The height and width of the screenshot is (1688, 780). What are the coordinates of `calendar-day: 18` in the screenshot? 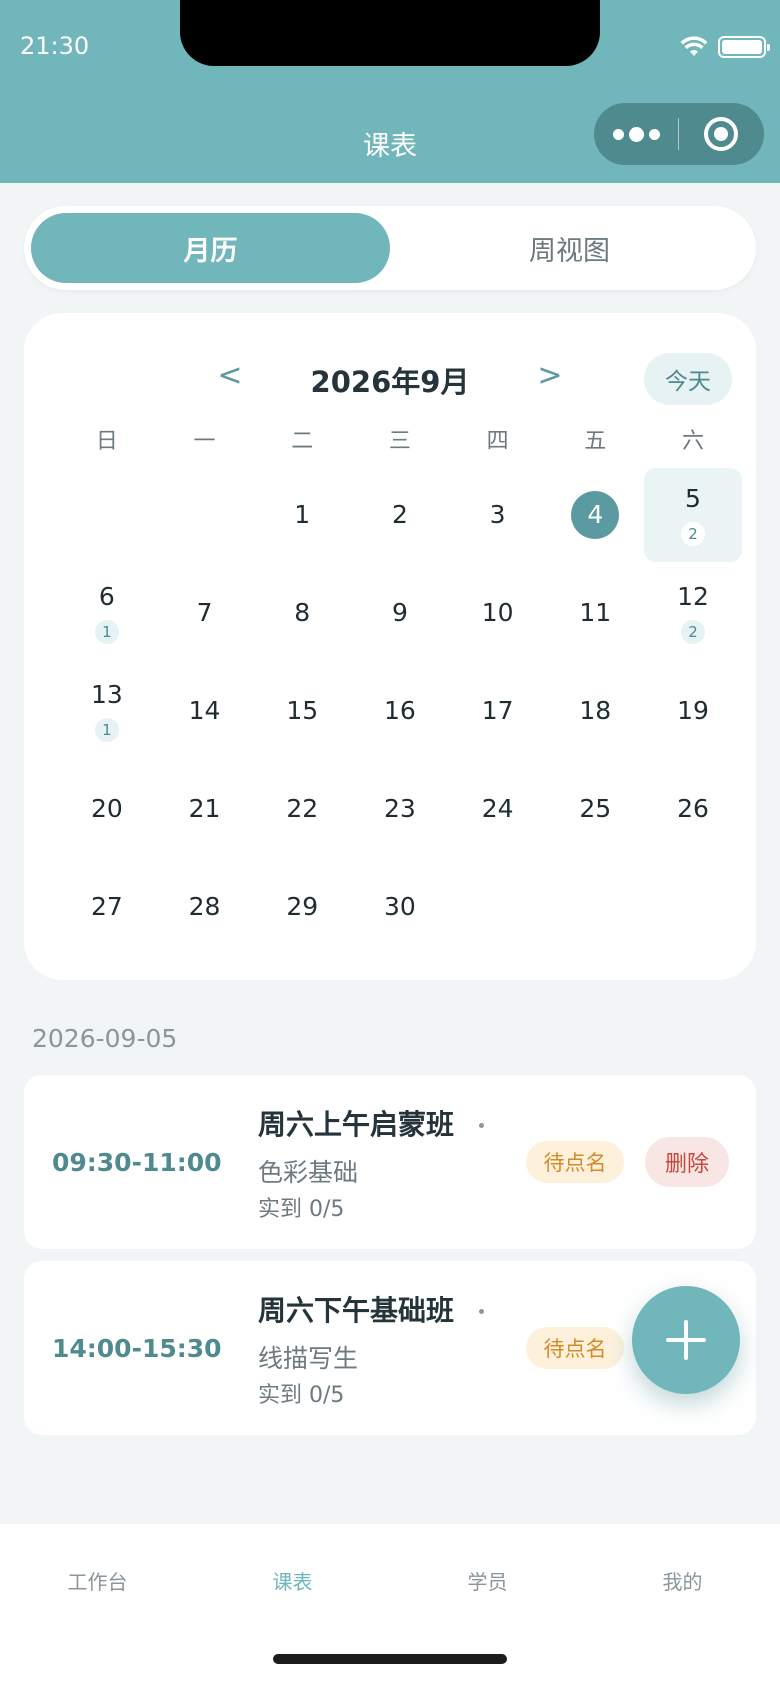 It's located at (595, 711).